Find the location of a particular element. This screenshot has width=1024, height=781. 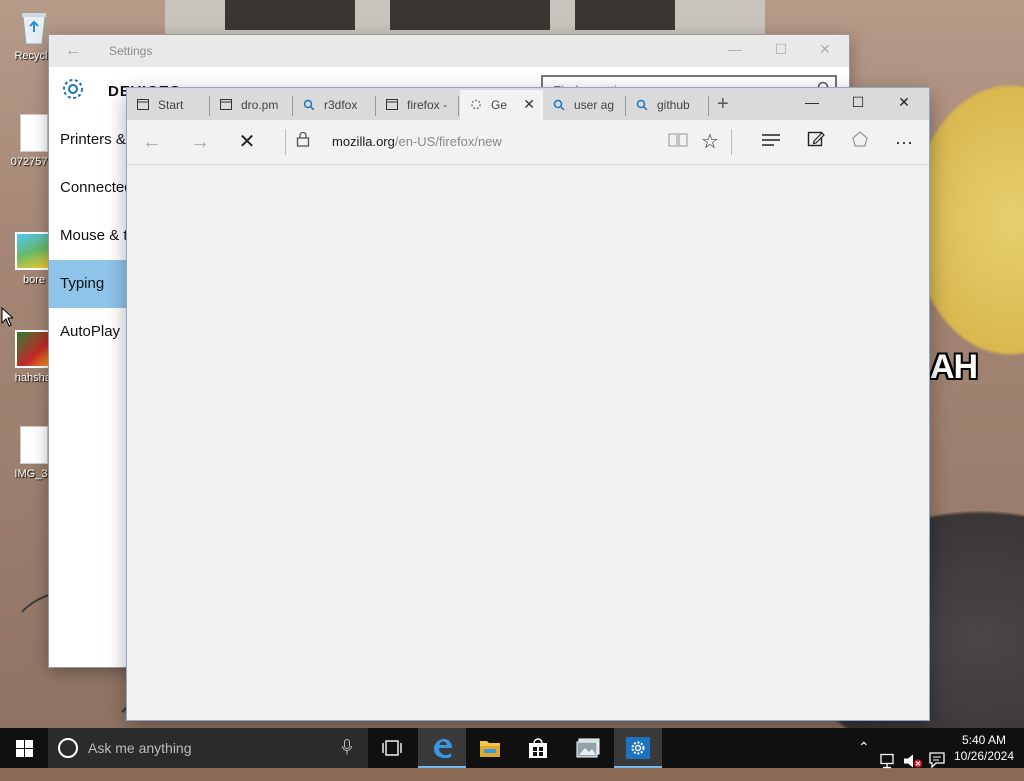

edge-icon is located at coordinates (443, 748).